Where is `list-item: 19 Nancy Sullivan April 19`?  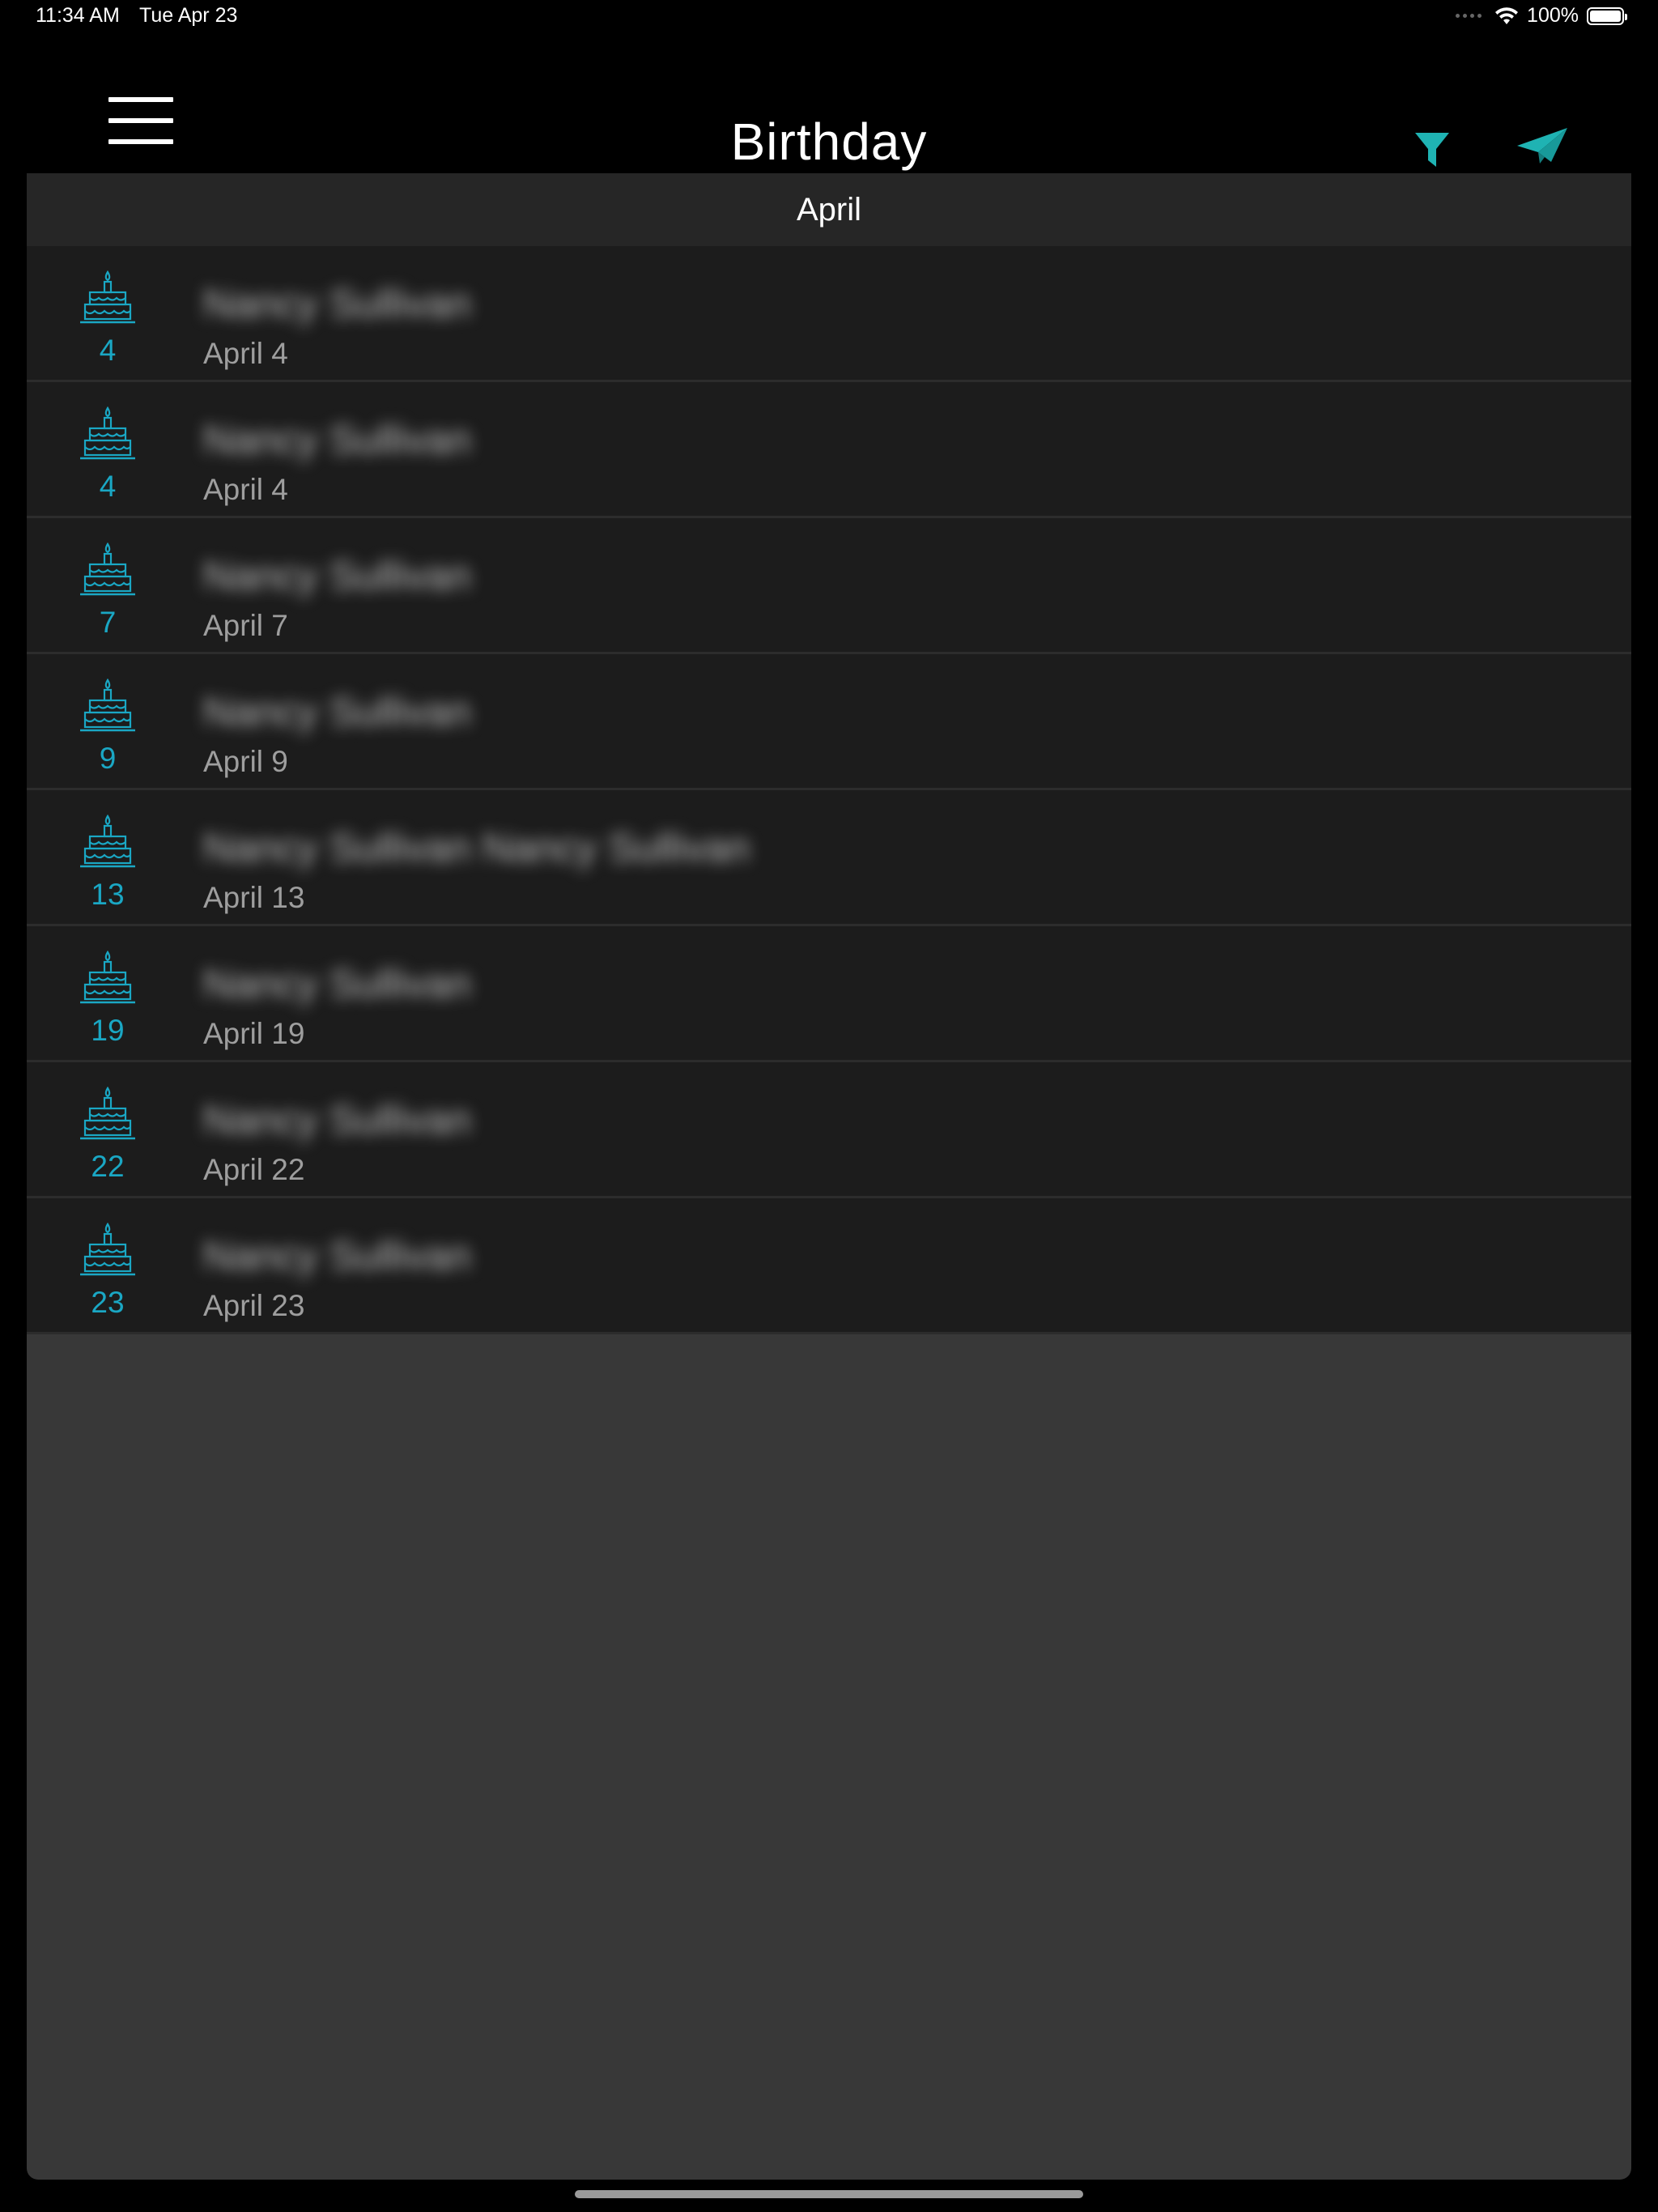 list-item: 19 Nancy Sullivan April 19 is located at coordinates (829, 994).